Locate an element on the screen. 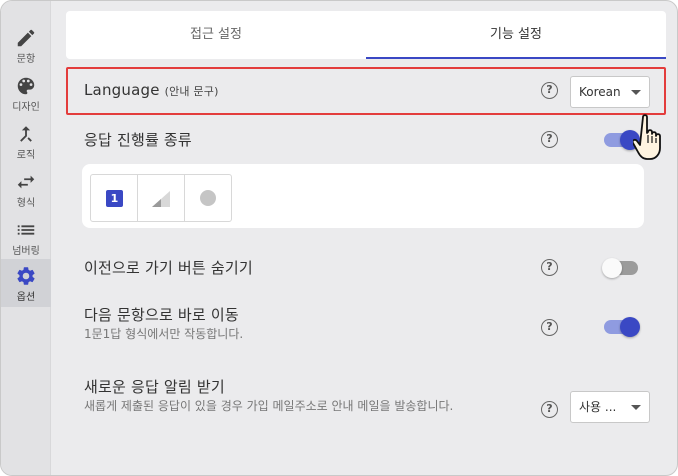  notify-desc: 새롭게 제출된 응답이 있을 경우 가입 메일주소로 안내 메일을 발송합니다. is located at coordinates (269, 406).